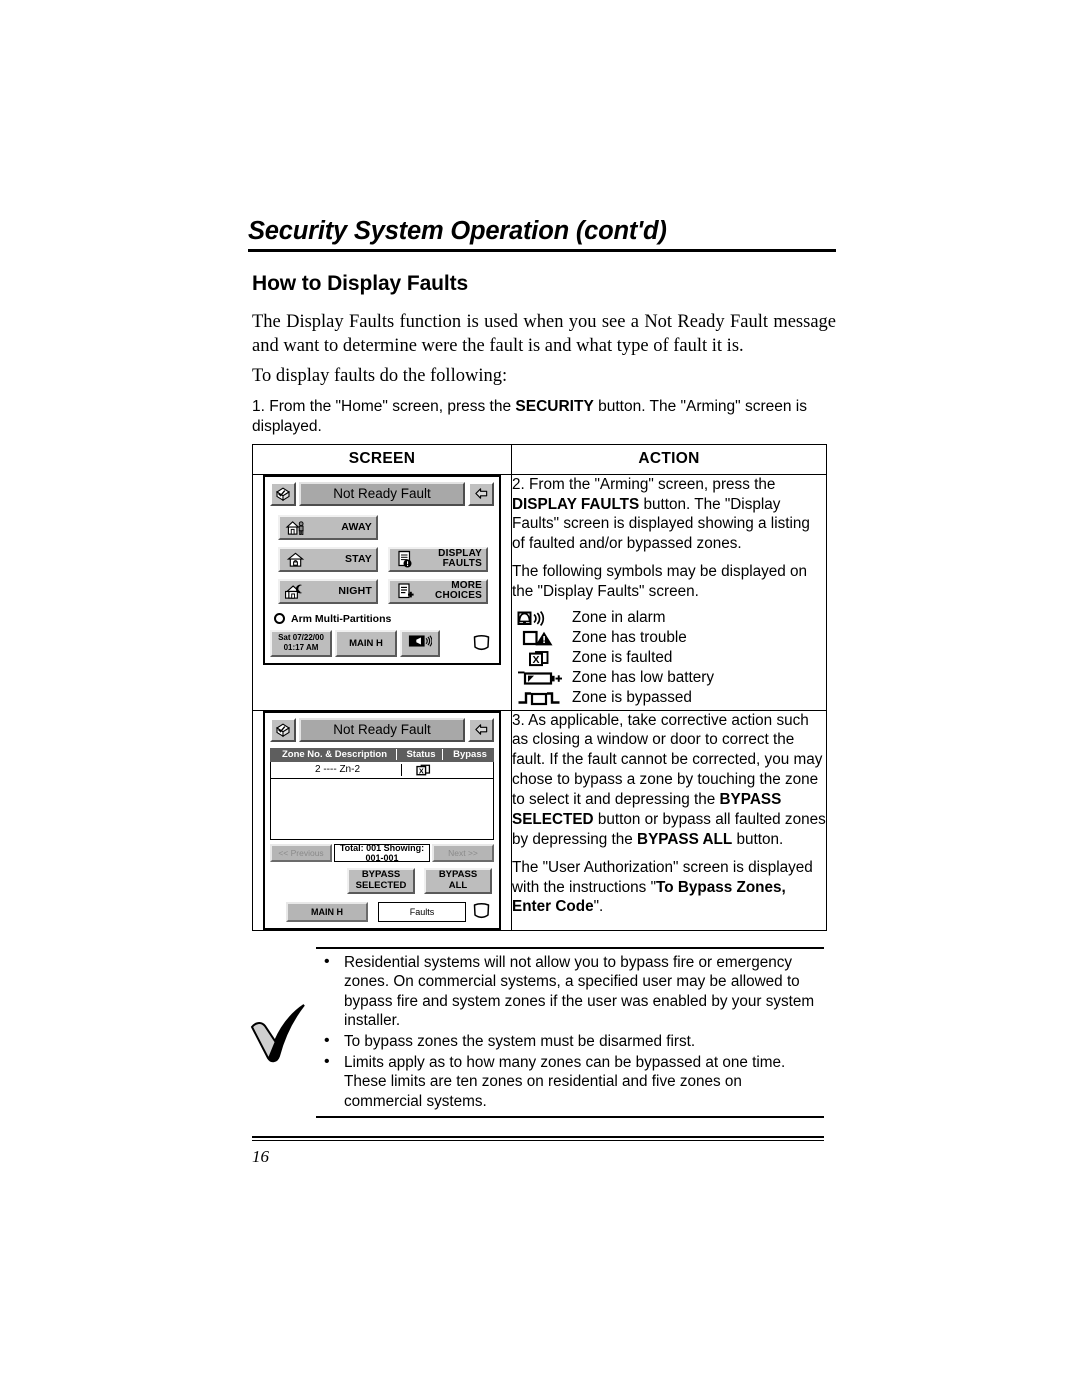 The image size is (1080, 1397). I want to click on faults-screen-title: Not Ready Fault, so click(382, 729).